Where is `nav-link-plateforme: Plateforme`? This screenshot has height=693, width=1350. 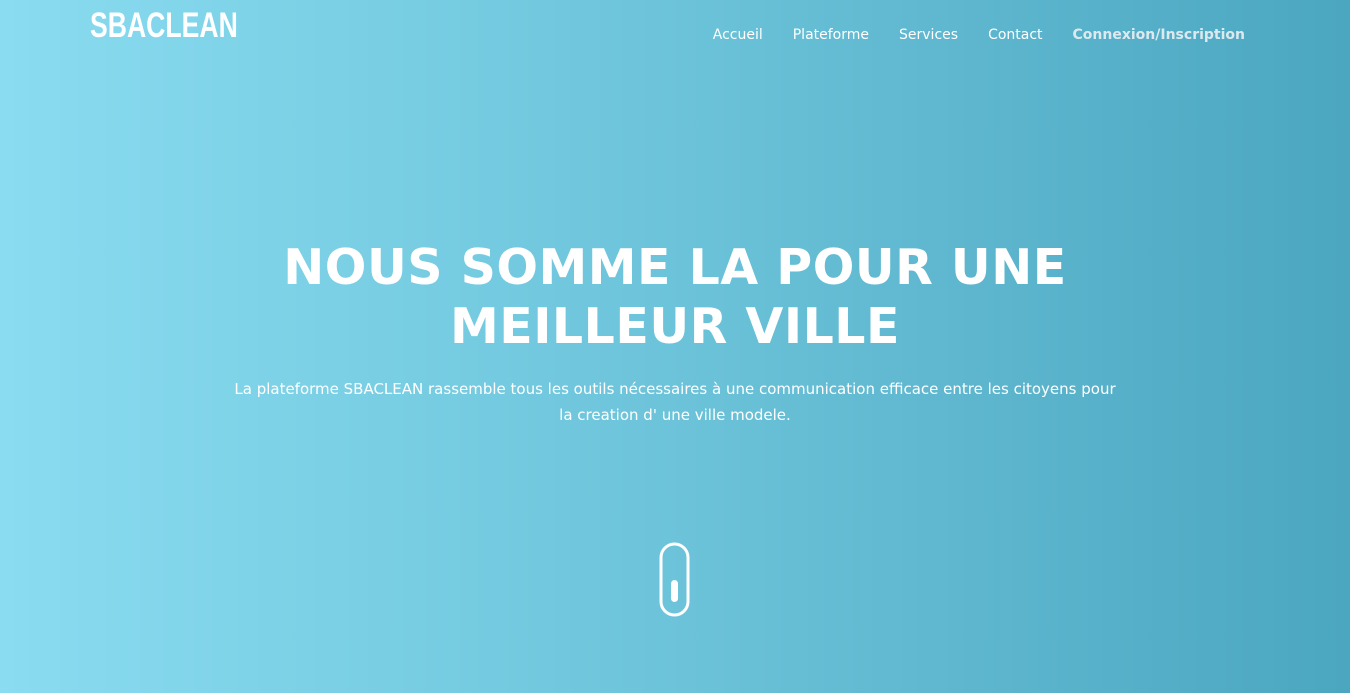
nav-link-plateforme: Plateforme is located at coordinates (831, 35).